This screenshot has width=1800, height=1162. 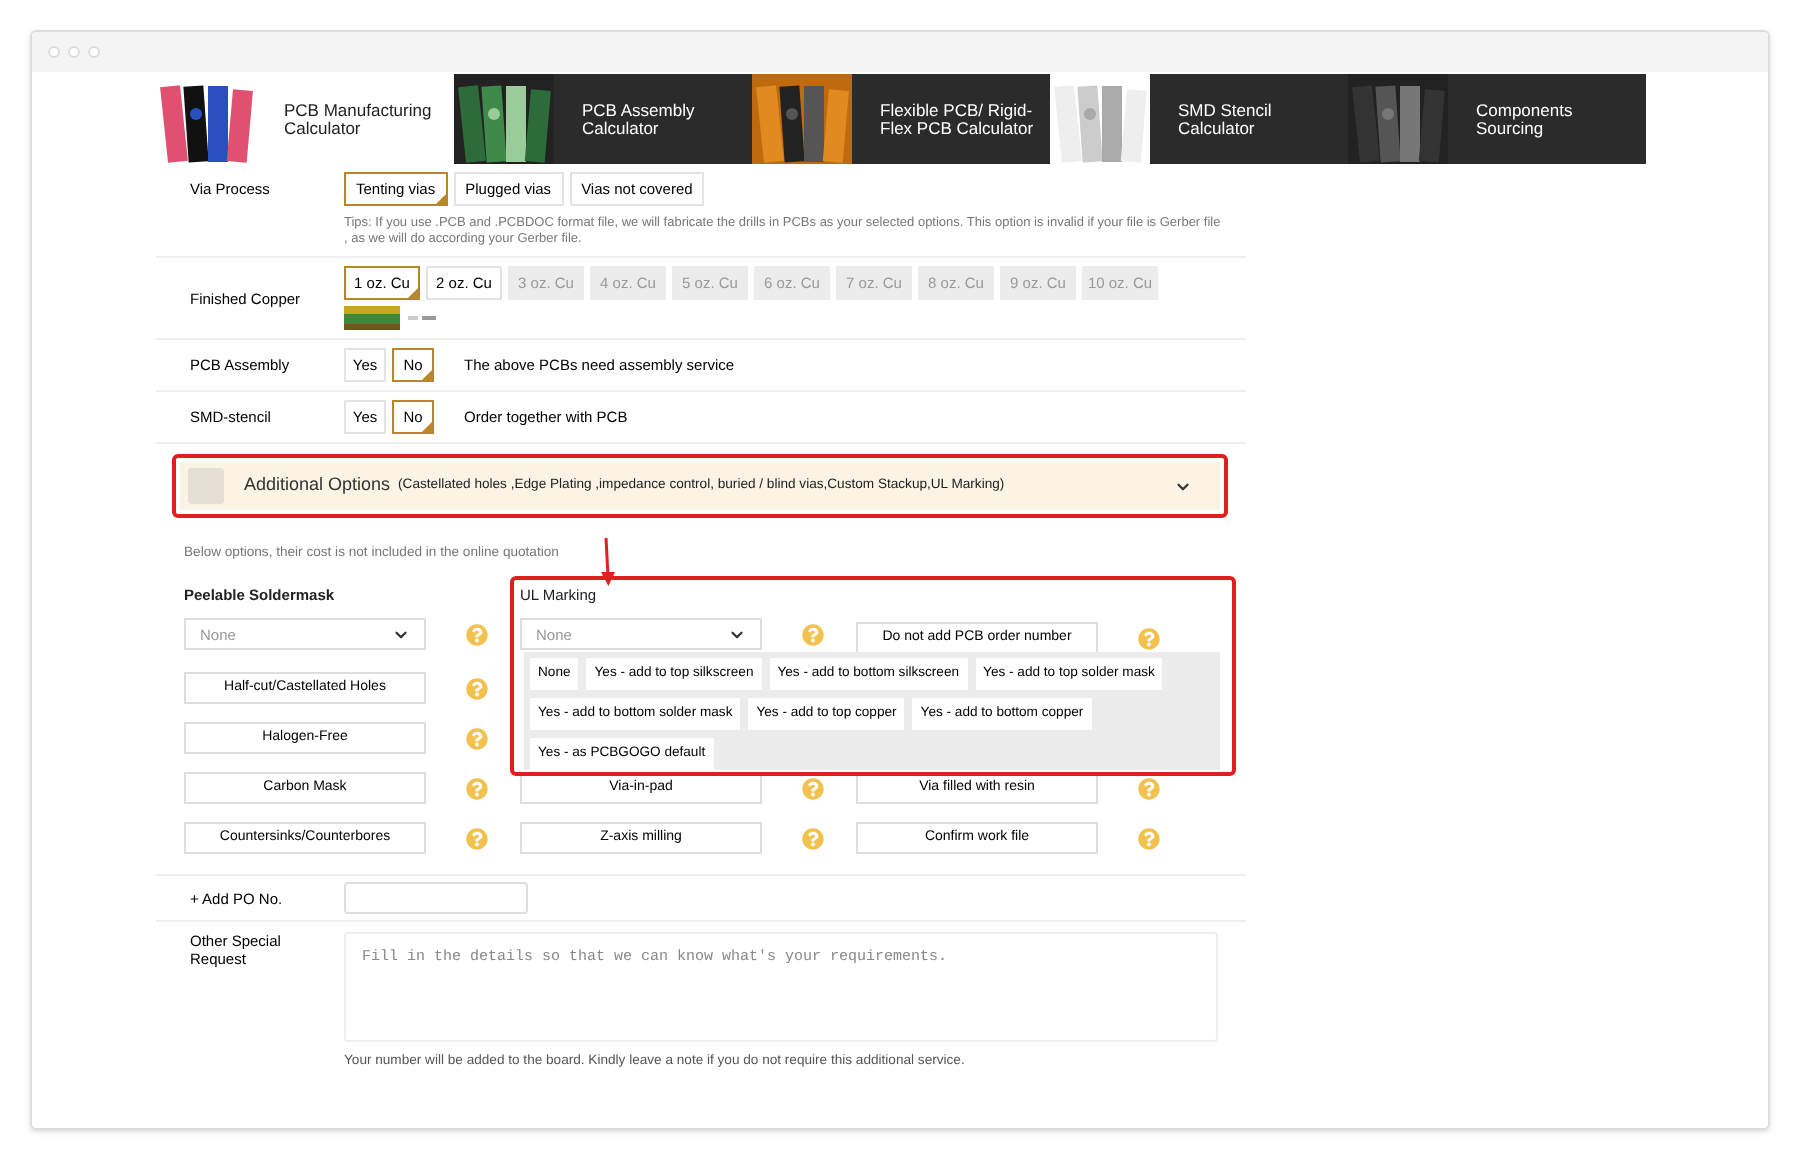 I want to click on calculator-tab: PCB Assembly Calculator, so click(x=603, y=119).